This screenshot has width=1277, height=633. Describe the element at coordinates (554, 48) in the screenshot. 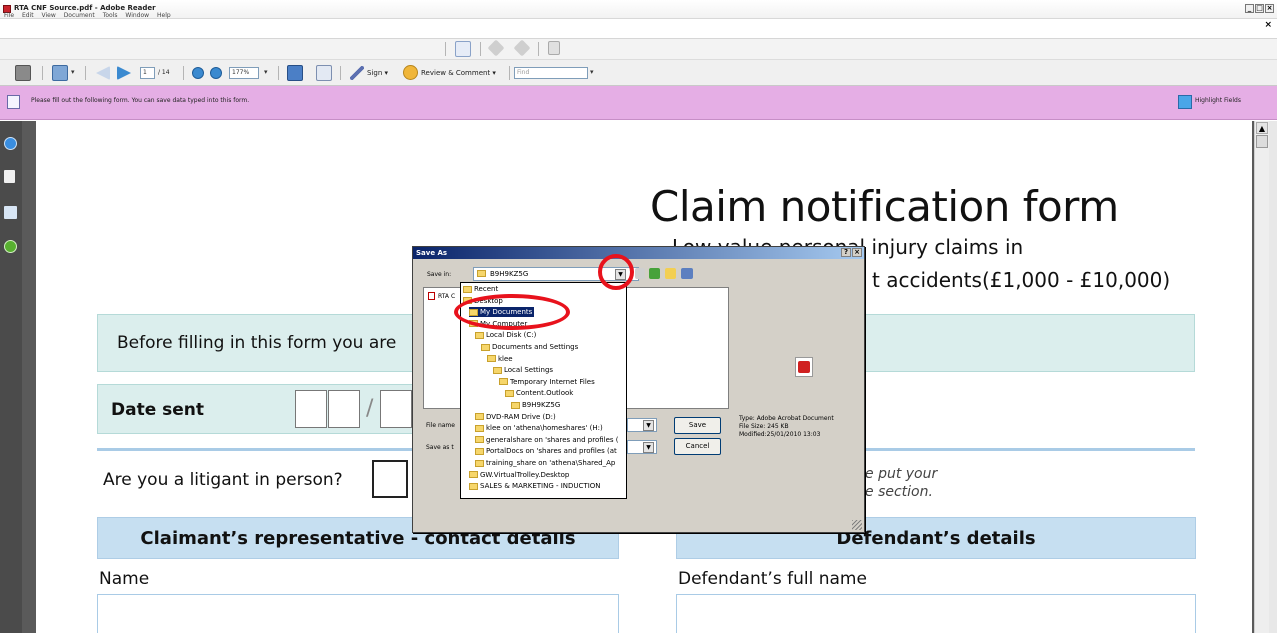

I see `attach-icon` at that location.